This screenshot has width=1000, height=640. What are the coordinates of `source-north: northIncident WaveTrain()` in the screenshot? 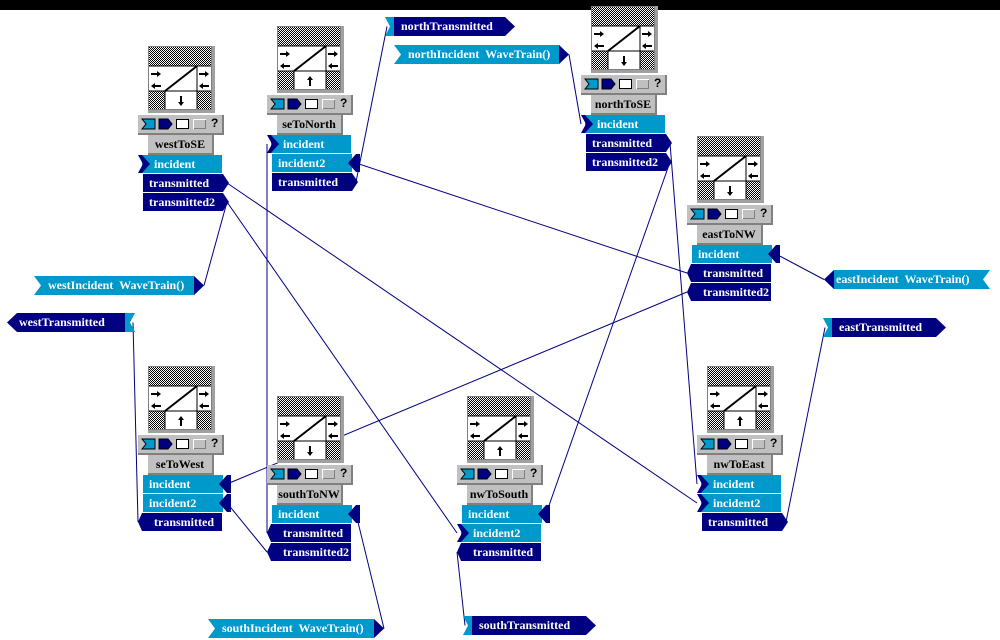 It's located at (482, 54).